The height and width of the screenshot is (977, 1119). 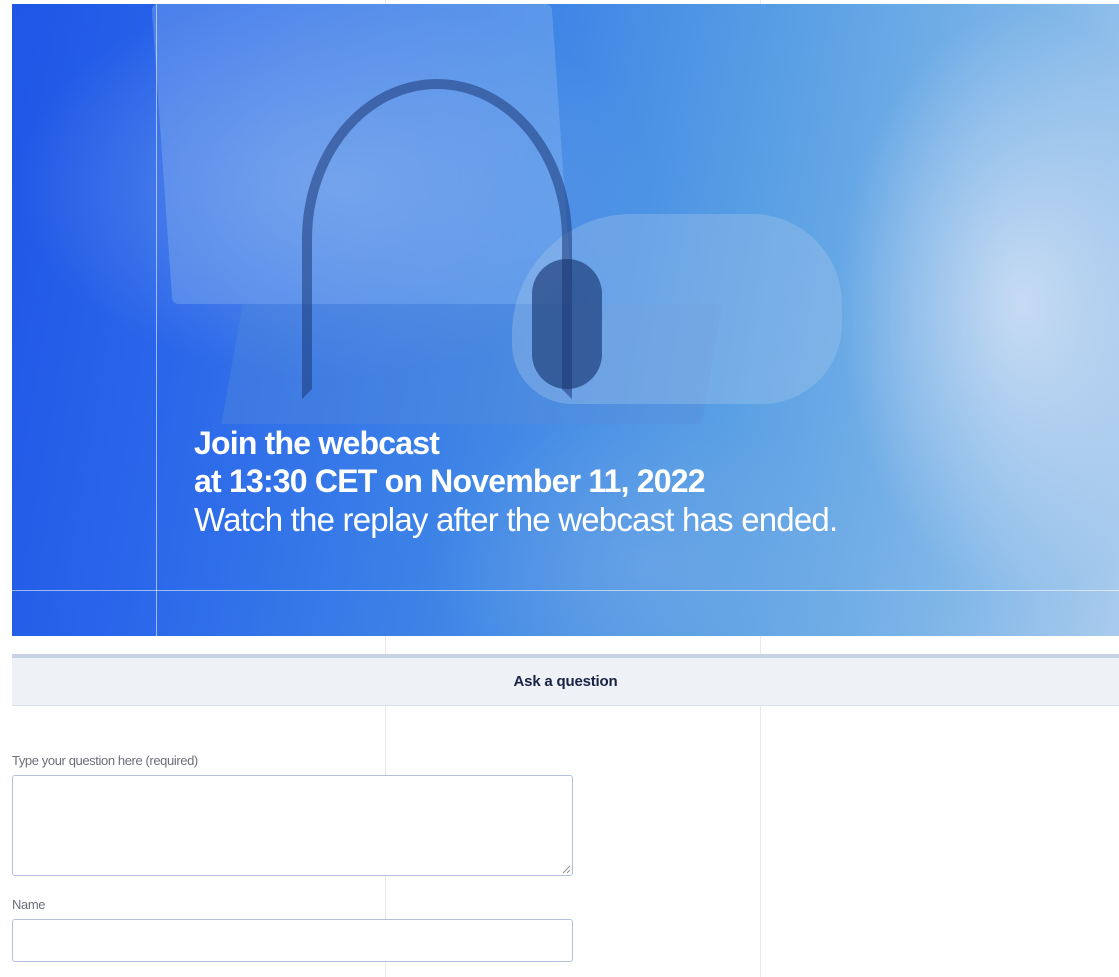 I want to click on hero-guide-line-vertical, so click(x=156, y=320).